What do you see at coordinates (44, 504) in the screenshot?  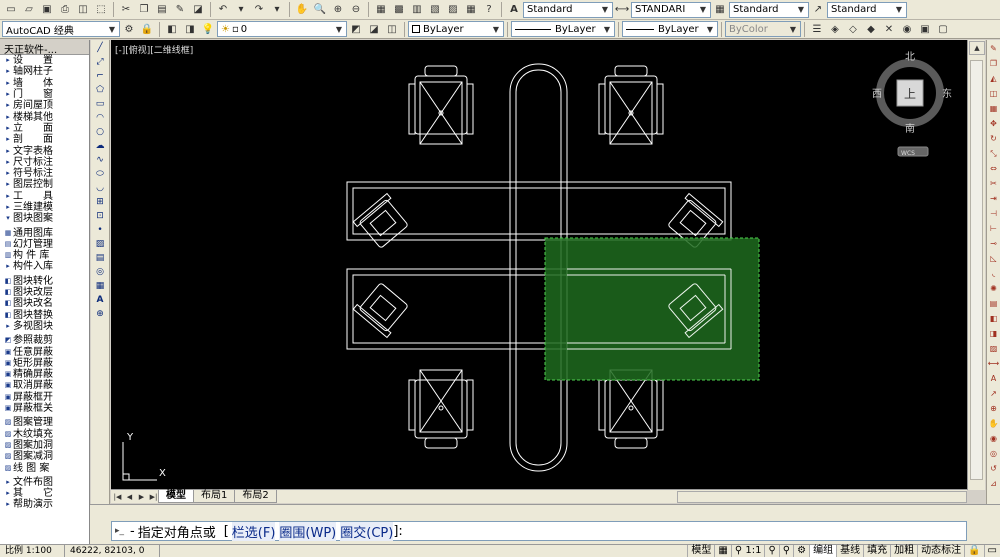 I see `palette-item: ▸ 帮助演示` at bounding box center [44, 504].